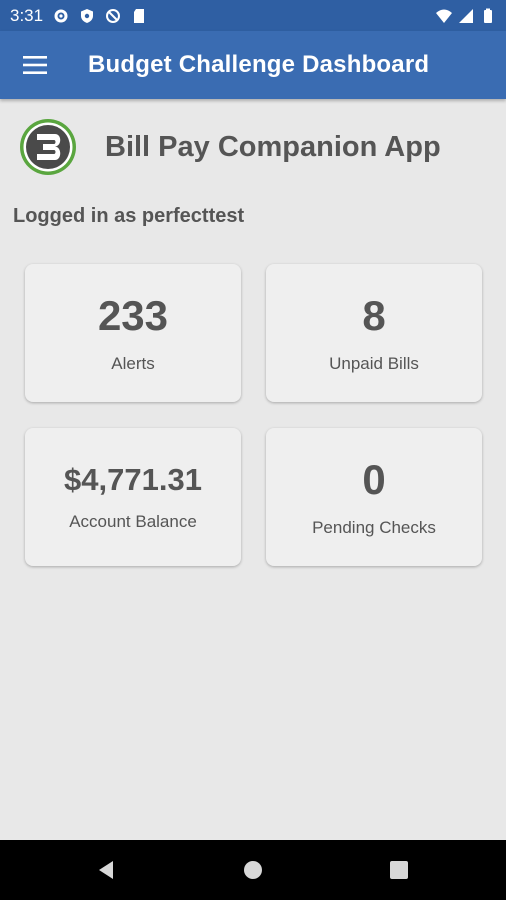 The height and width of the screenshot is (900, 506). What do you see at coordinates (87, 15) in the screenshot?
I see `shield-icon` at bounding box center [87, 15].